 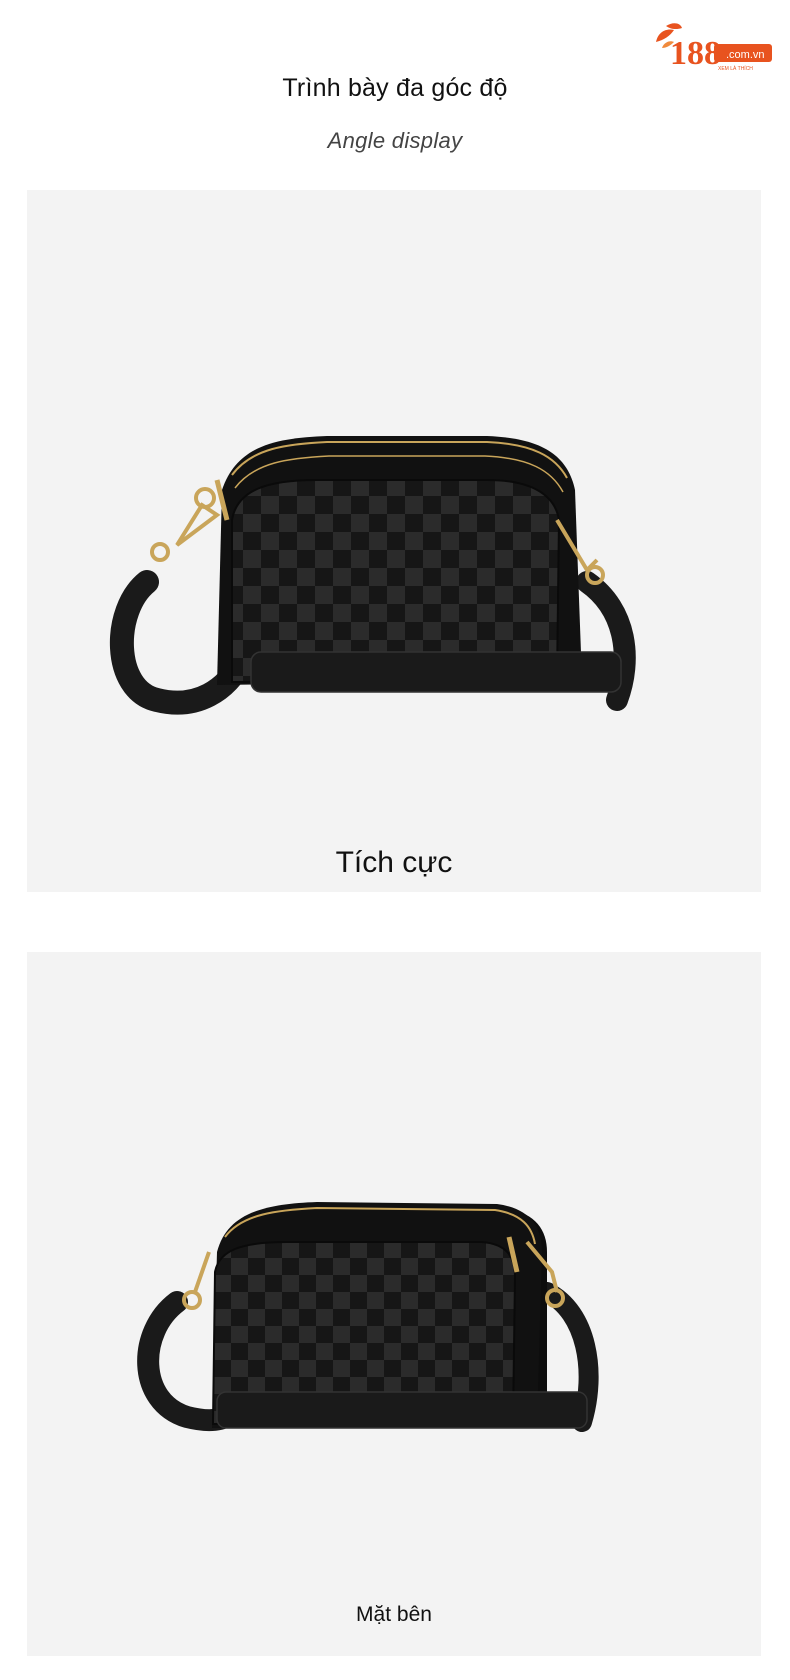 What do you see at coordinates (394, 862) in the screenshot?
I see `view-label-front: Tích cực` at bounding box center [394, 862].